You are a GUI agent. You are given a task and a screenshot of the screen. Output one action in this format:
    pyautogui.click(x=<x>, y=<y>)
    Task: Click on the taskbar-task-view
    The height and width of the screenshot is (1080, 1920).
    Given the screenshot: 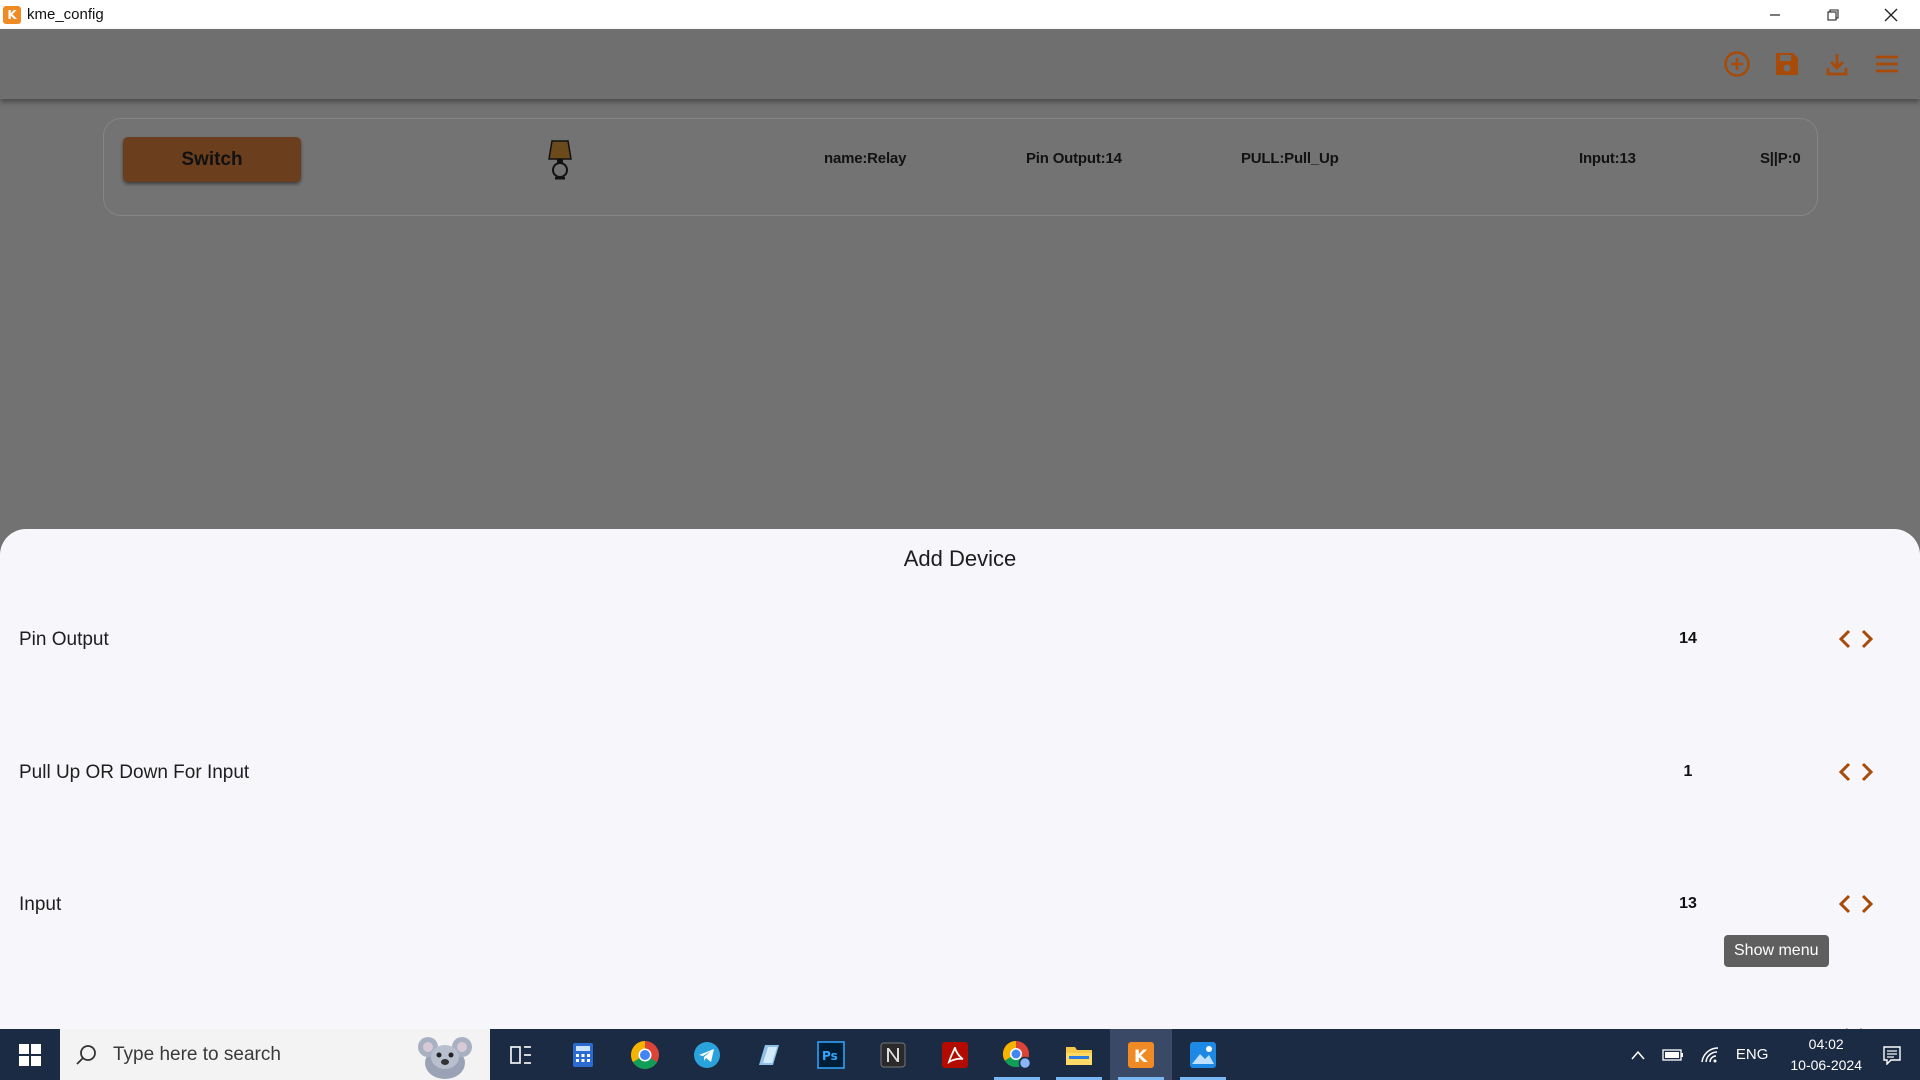 What is the action you would take?
    pyautogui.click(x=521, y=1054)
    